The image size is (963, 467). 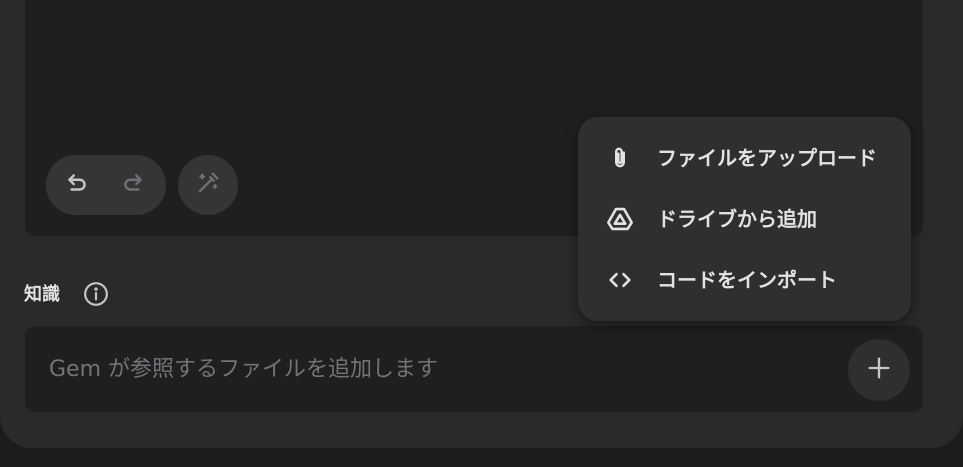 I want to click on menu-item-label: ドライブから追加, so click(x=737, y=219).